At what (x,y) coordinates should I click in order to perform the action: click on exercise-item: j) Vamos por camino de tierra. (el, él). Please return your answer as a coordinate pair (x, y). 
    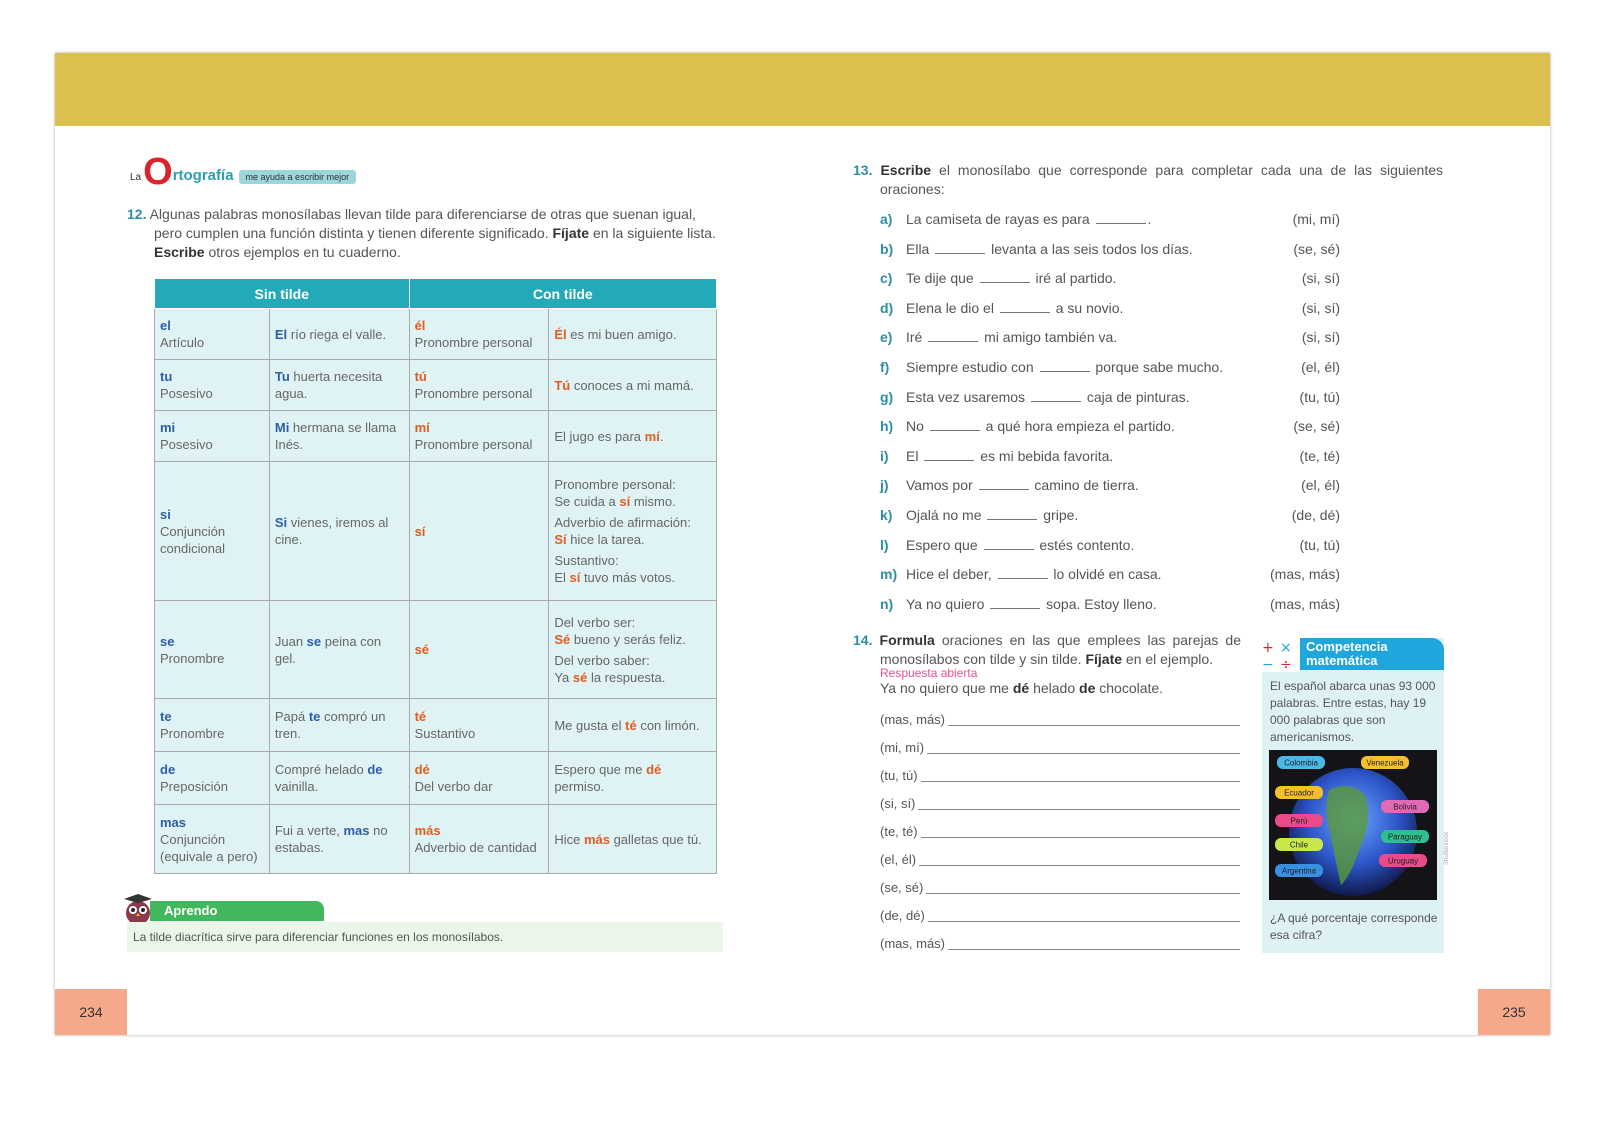
    Looking at the image, I should click on (1110, 492).